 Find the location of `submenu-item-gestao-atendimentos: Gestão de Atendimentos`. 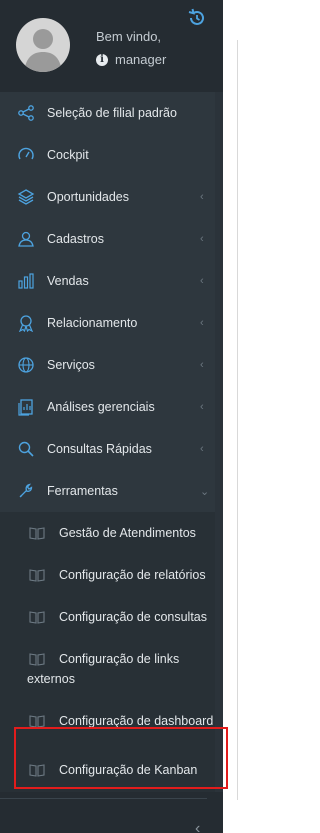

submenu-item-gestao-atendimentos: Gestão de Atendimentos is located at coordinates (107, 533).